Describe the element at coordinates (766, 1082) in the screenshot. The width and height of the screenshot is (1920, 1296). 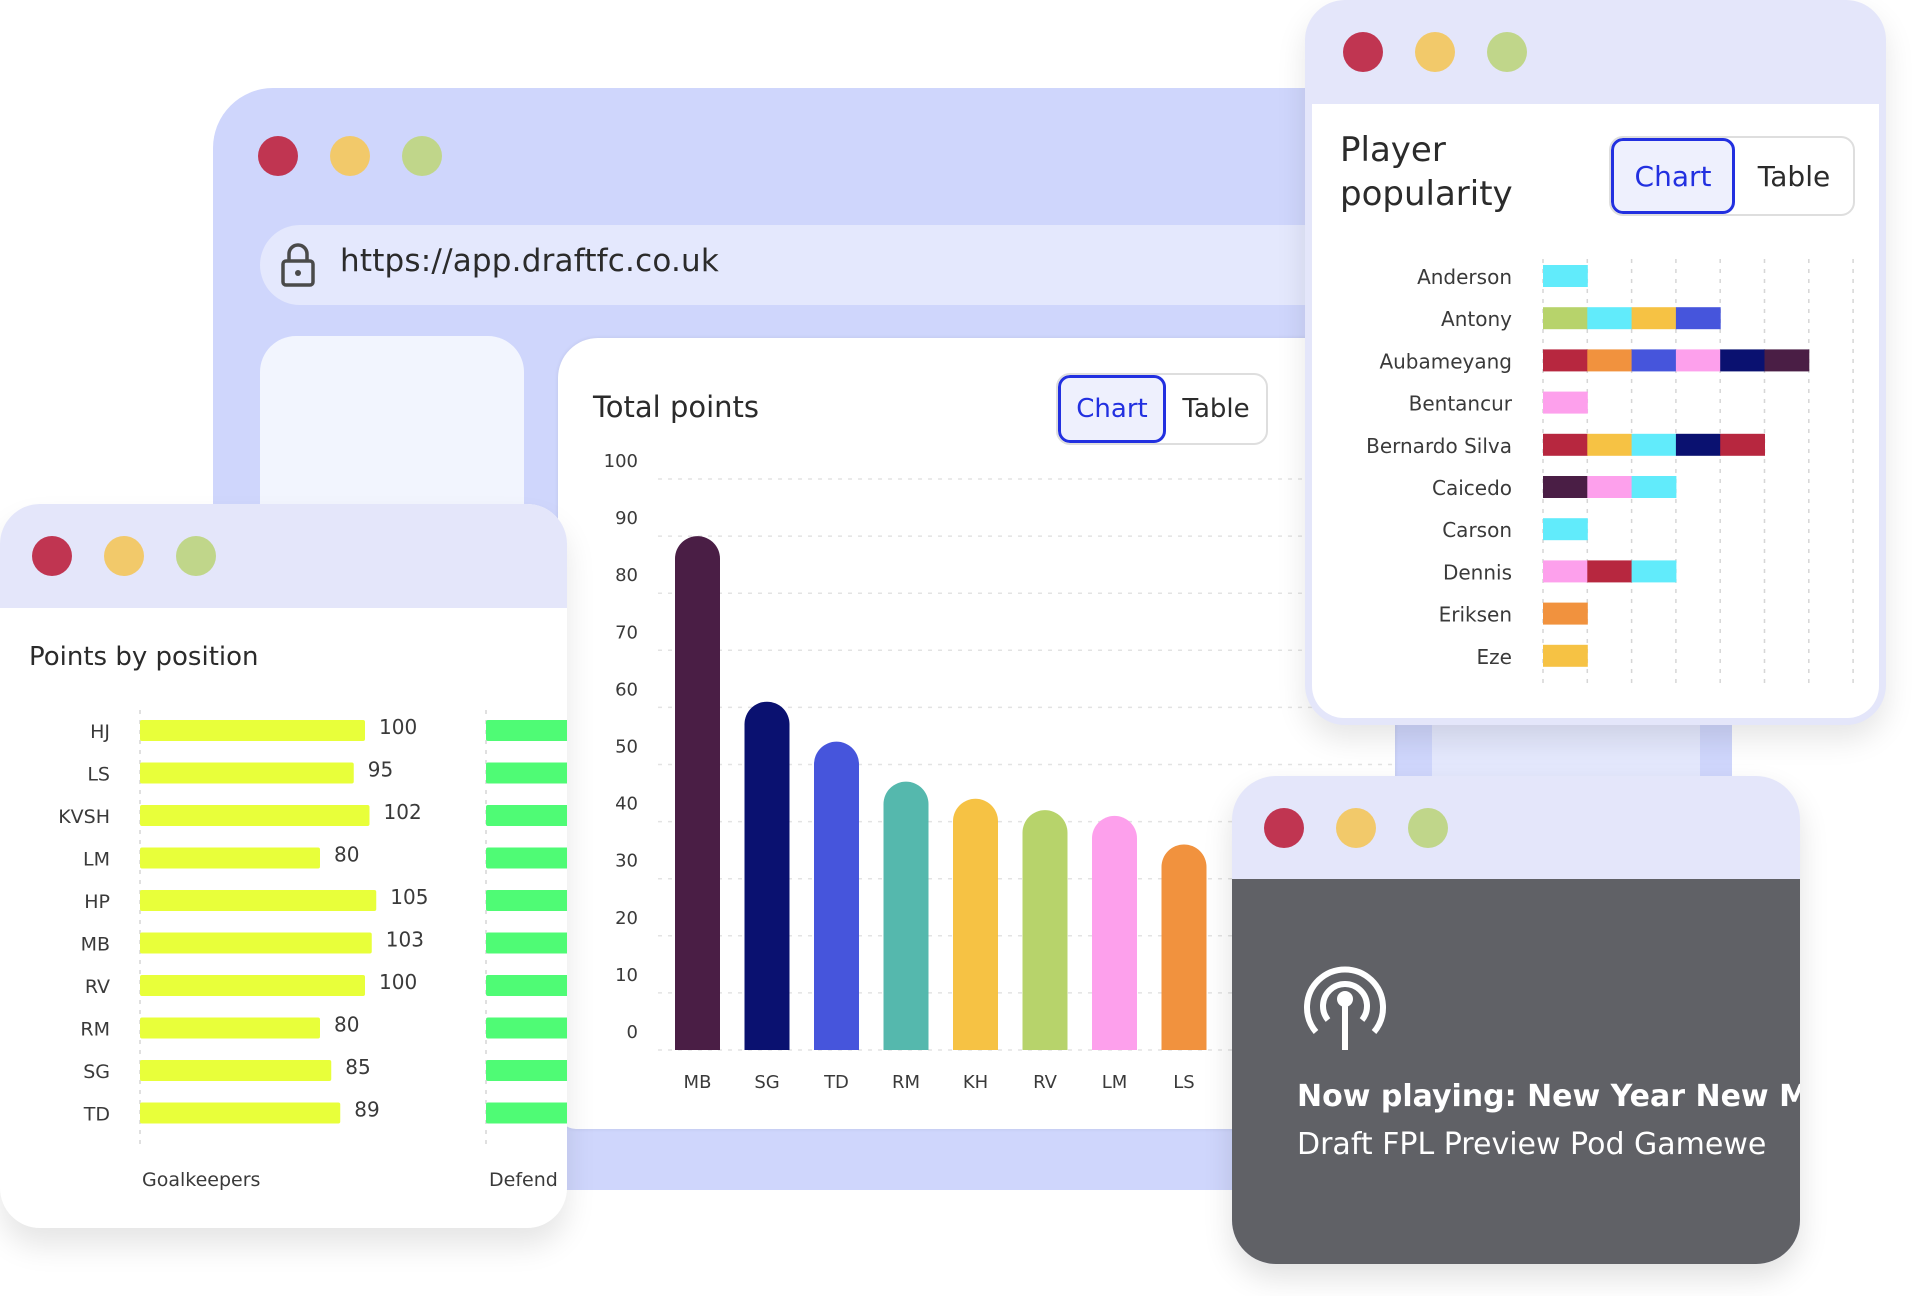
I see `x-tick-label: SG` at that location.